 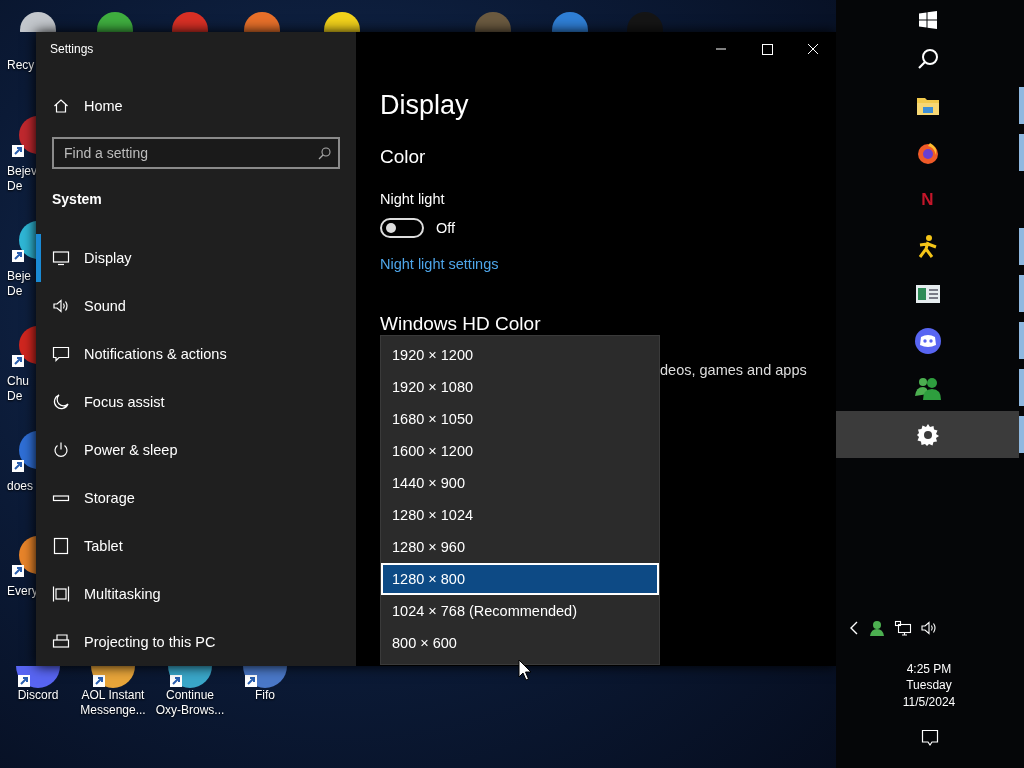 I want to click on windows-icon, so click(x=61, y=594).